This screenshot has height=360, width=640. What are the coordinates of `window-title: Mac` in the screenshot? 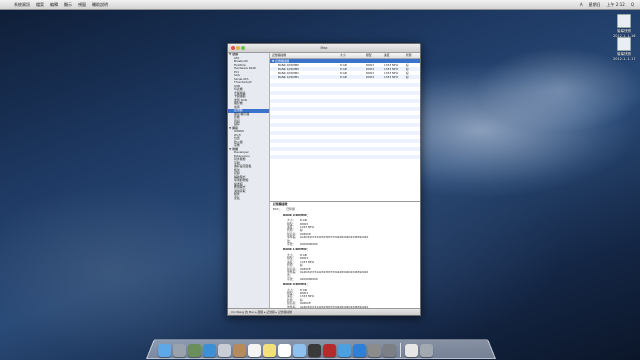 It's located at (324, 48).